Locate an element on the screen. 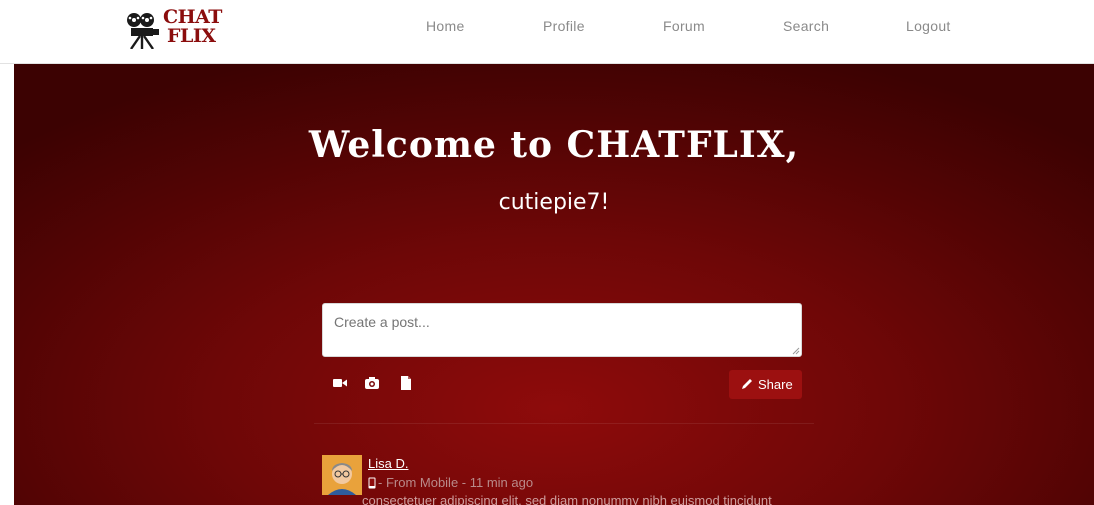 This screenshot has height=505, width=1094. pencil-icon is located at coordinates (747, 384).